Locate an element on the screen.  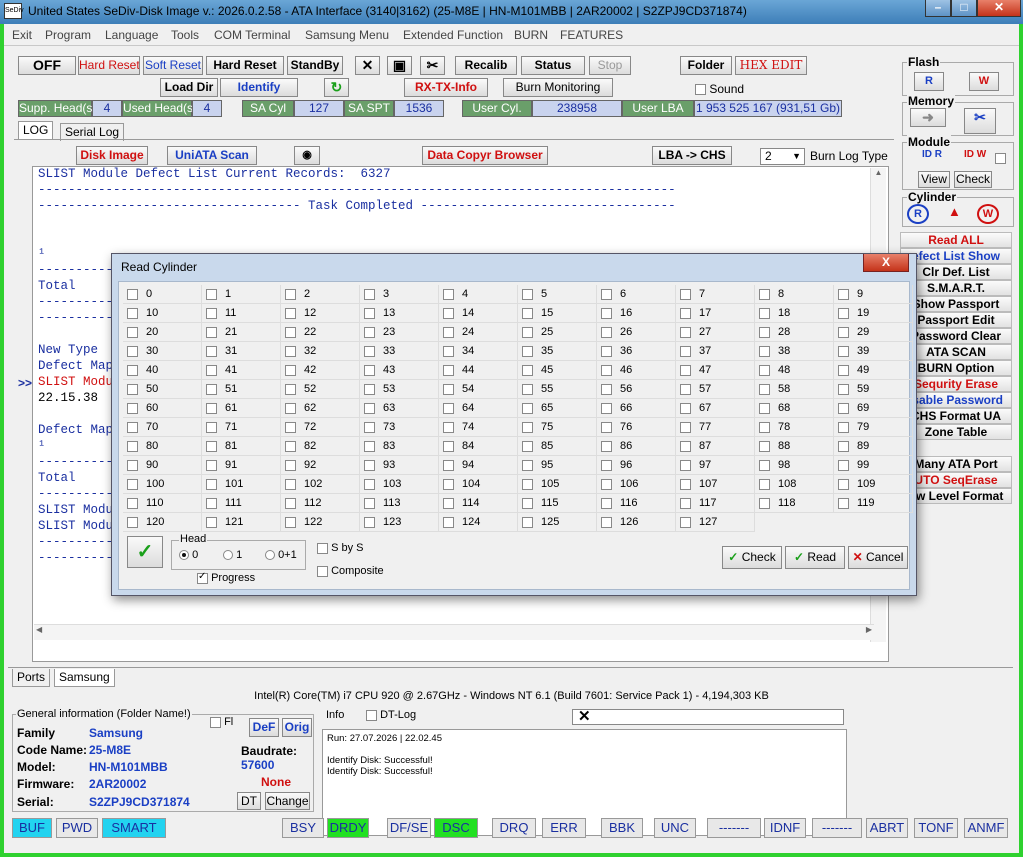
cylinder-checkbox: 31 is located at coordinates (241, 351).